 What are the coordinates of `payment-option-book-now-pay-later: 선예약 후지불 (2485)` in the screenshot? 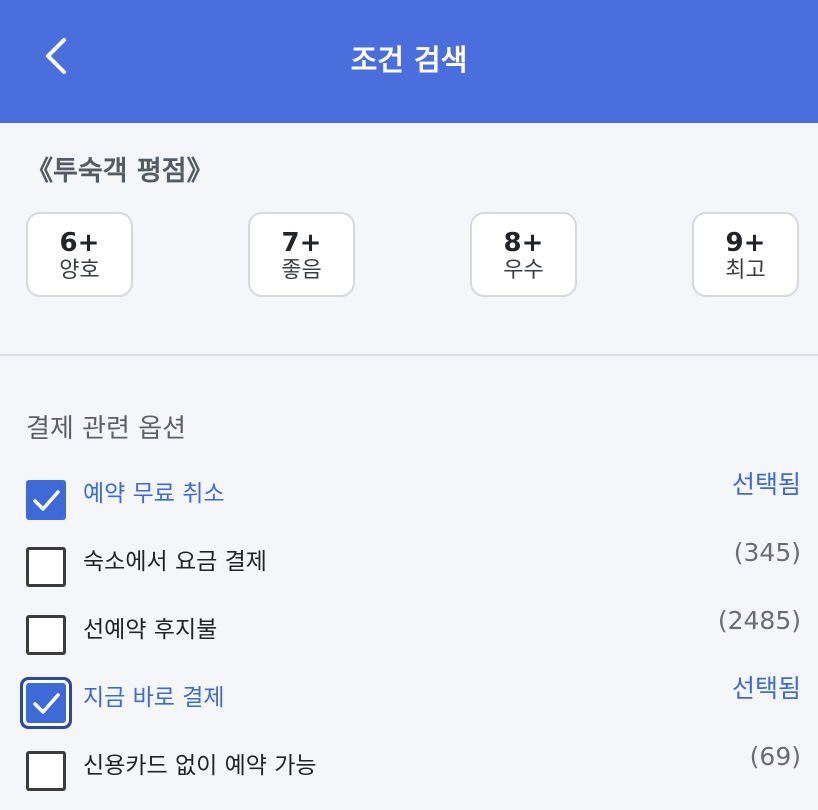 It's located at (409, 636).